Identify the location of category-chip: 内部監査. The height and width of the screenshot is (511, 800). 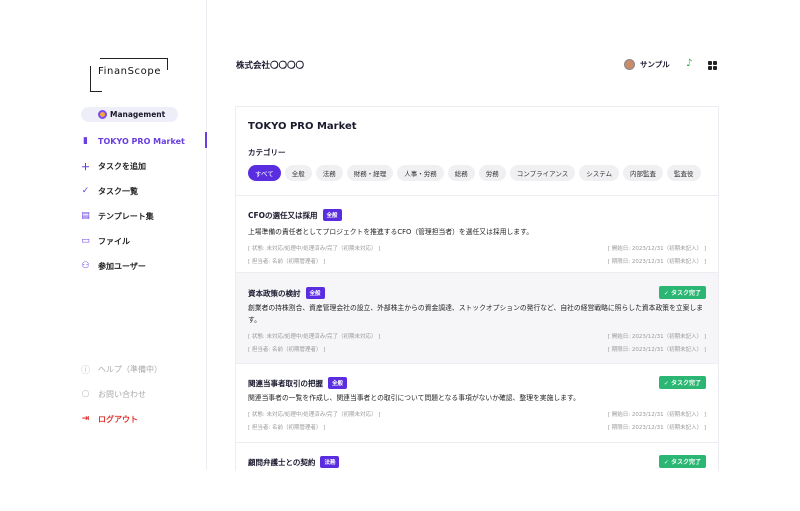
(643, 173).